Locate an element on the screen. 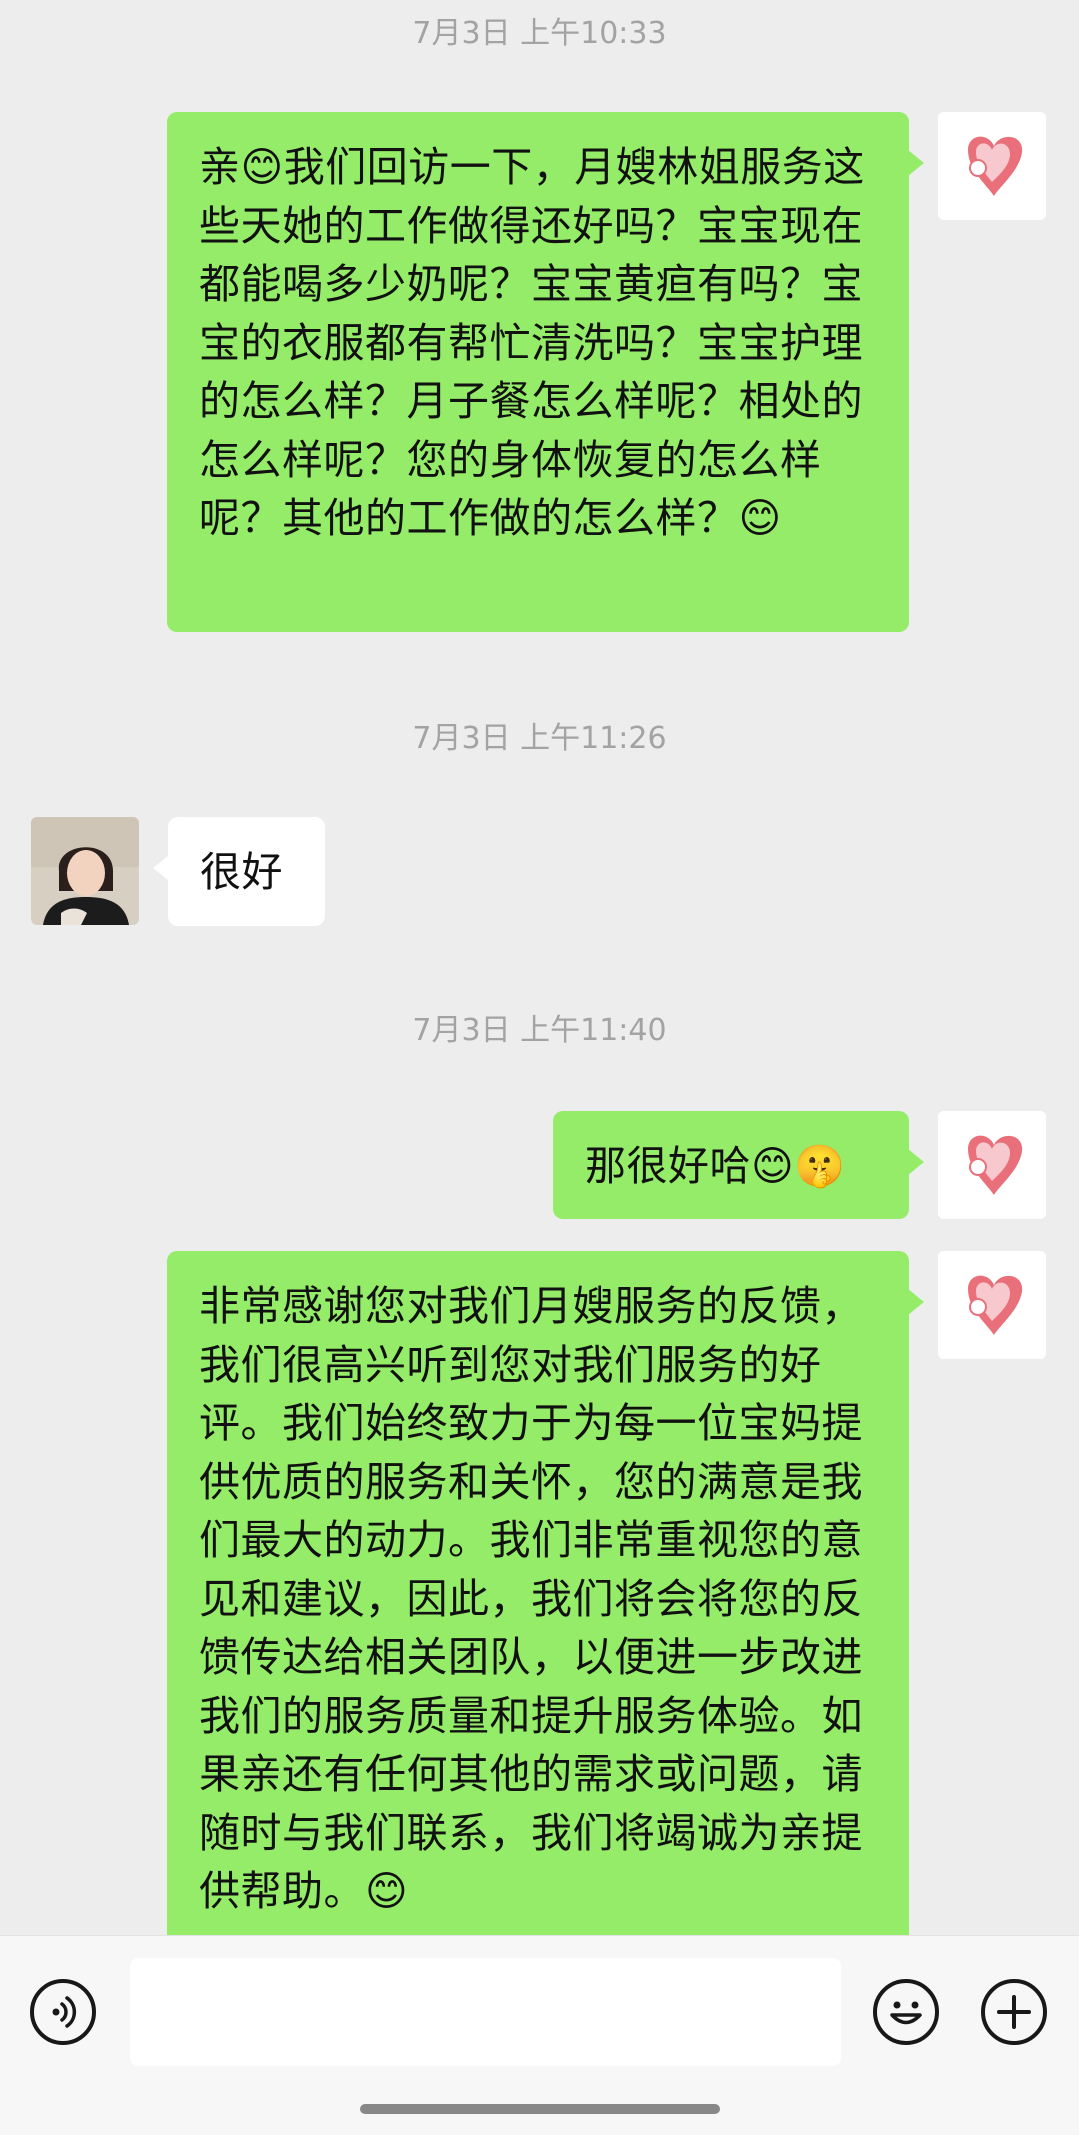 This screenshot has width=1079, height=2135. voice-button is located at coordinates (63, 2012).